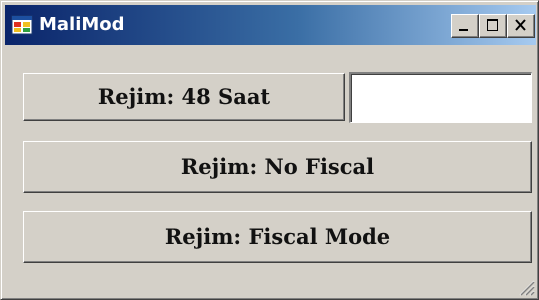  I want to click on mode-48-saat-button: Rejim: 48 Saat, so click(184, 97).